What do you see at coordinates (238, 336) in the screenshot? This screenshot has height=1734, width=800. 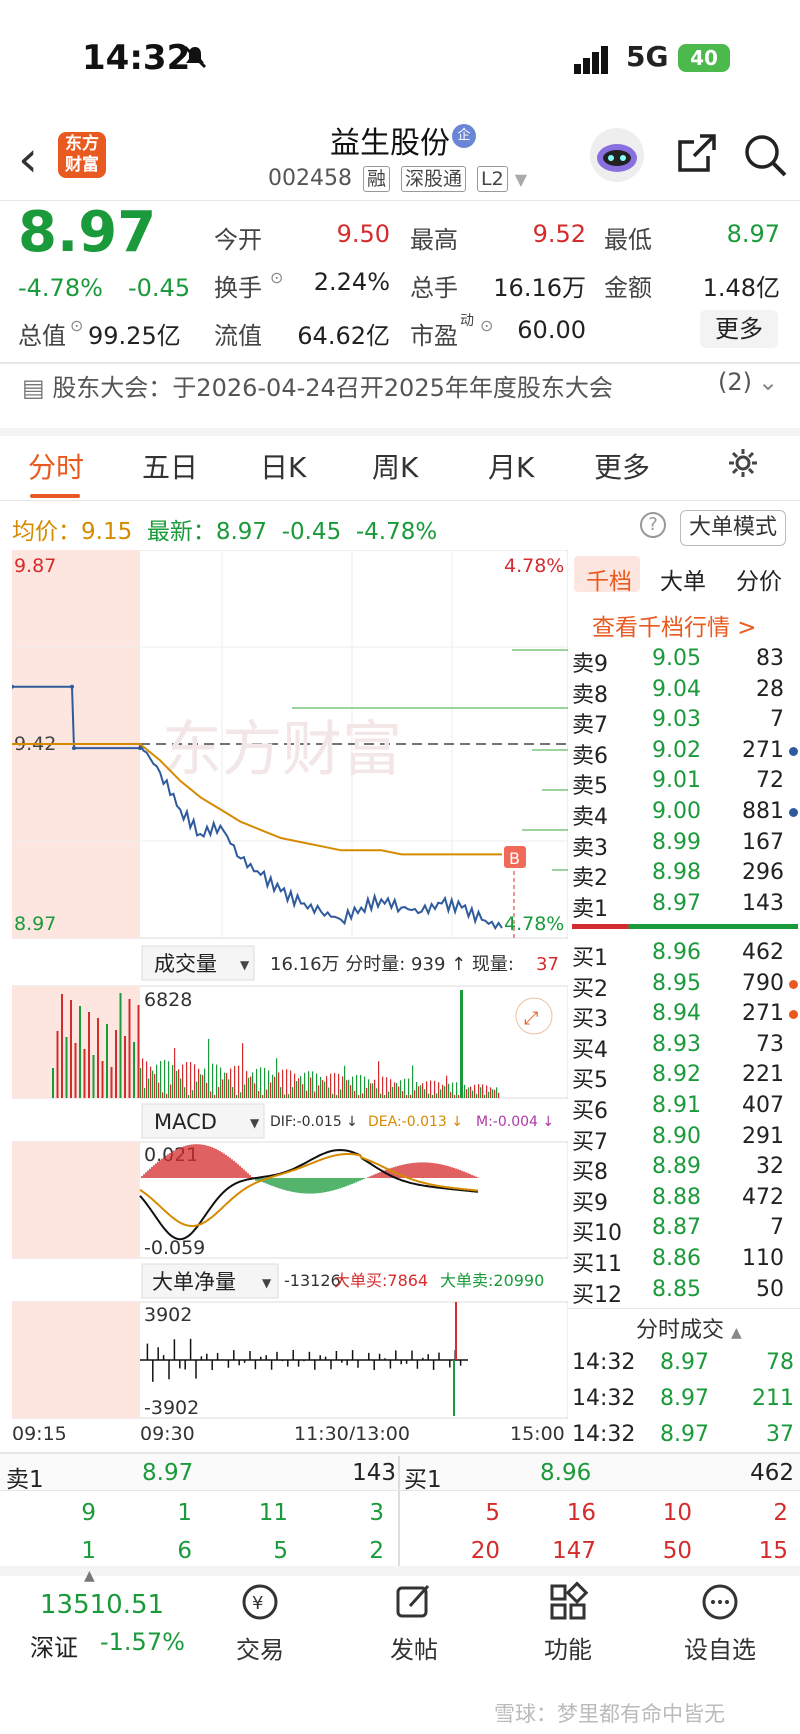 I see `float-label: 流值` at bounding box center [238, 336].